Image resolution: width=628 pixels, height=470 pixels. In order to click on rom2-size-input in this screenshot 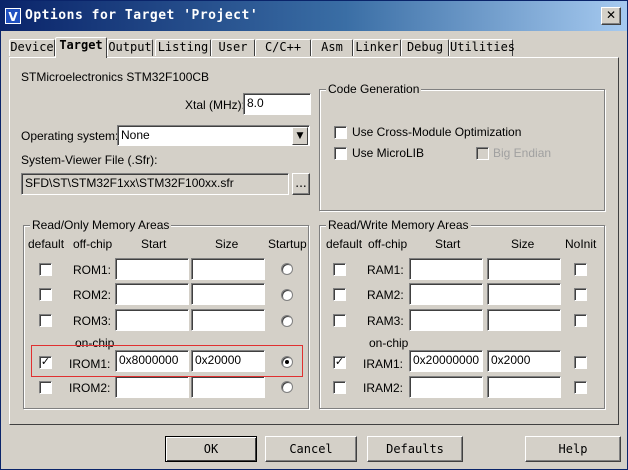, I will do `click(228, 294)`.